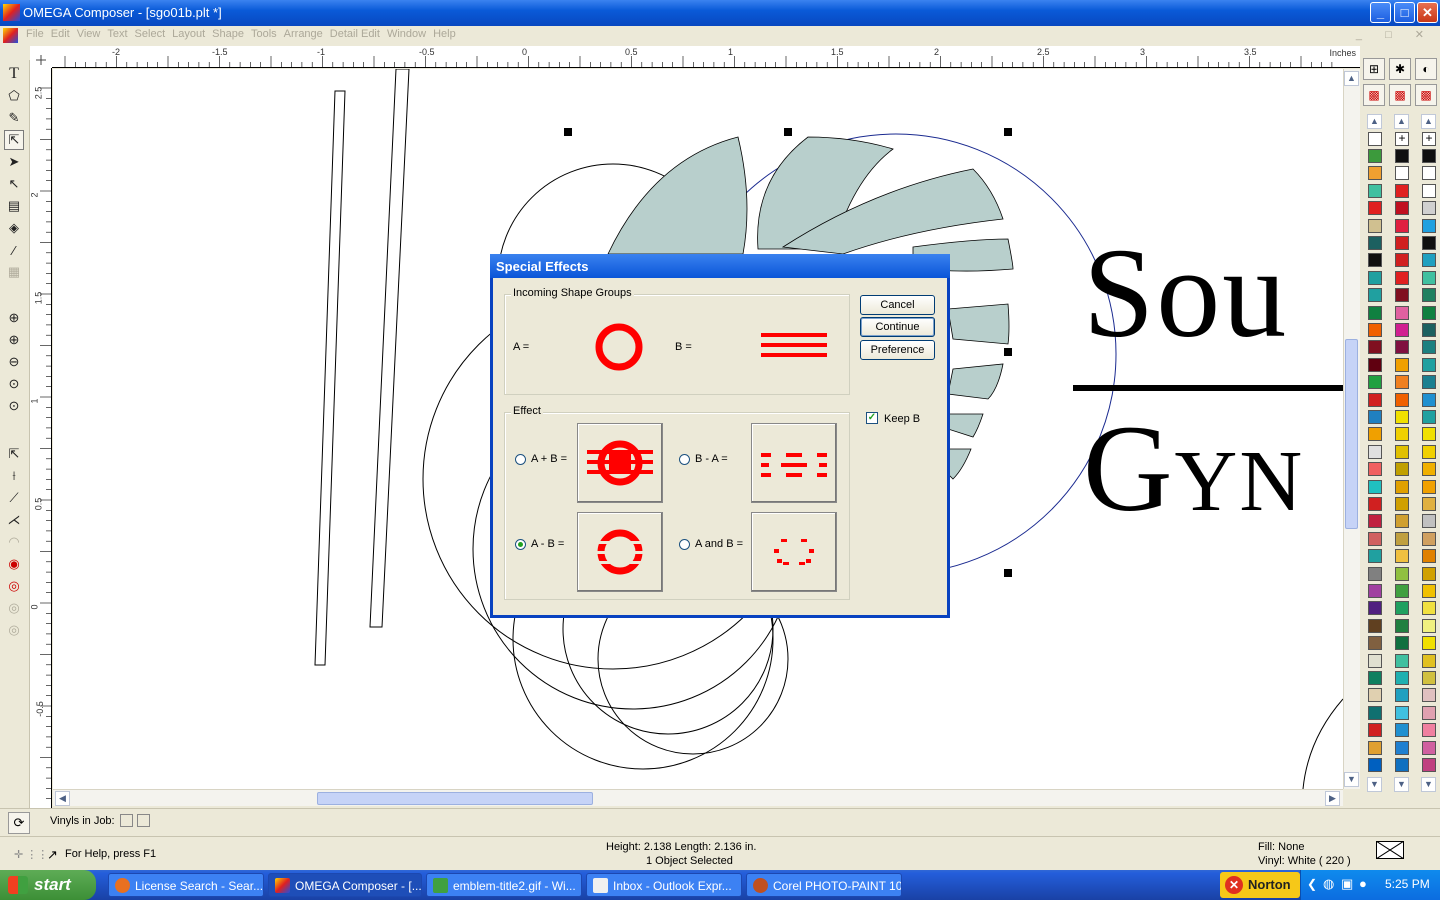 The width and height of the screenshot is (1440, 900). What do you see at coordinates (14, 250) in the screenshot?
I see `eyedropper-icon: ⁄` at bounding box center [14, 250].